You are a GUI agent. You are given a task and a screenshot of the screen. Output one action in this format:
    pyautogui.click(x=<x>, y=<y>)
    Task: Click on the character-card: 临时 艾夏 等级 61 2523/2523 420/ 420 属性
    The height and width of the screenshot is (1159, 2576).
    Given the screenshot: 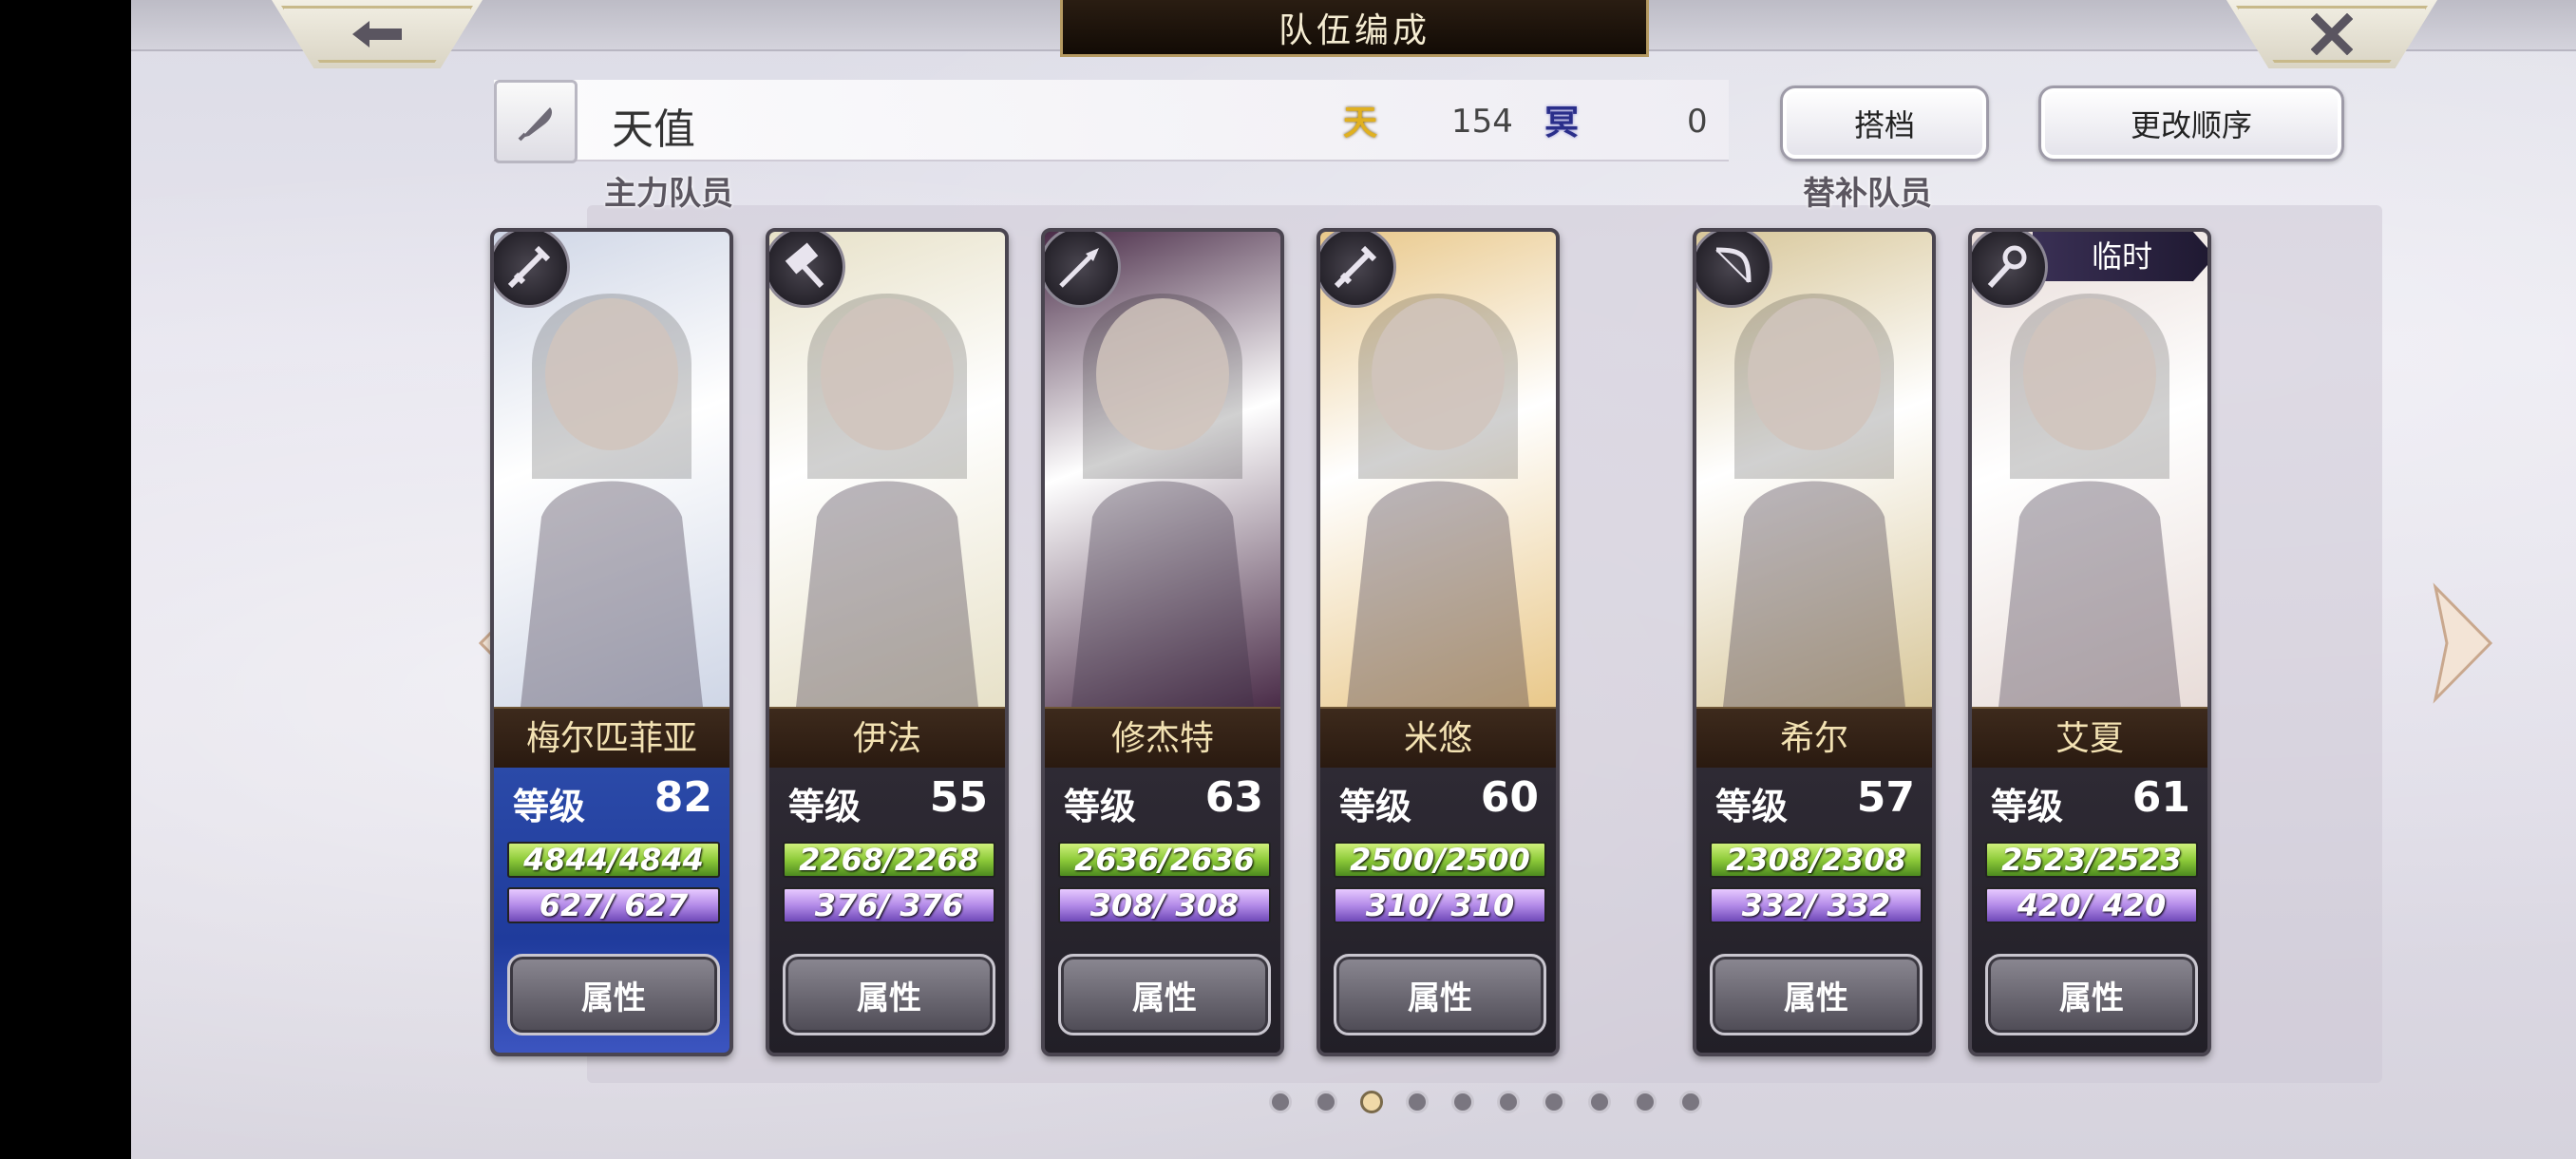 What is the action you would take?
    pyautogui.click(x=2089, y=642)
    